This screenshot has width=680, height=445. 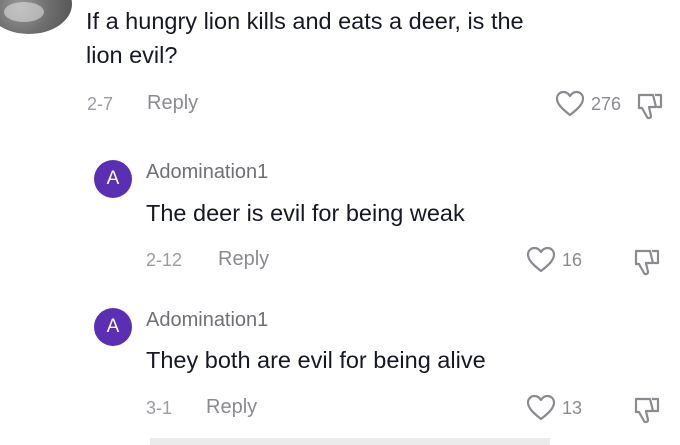 I want to click on reply-like-button: 13, so click(x=554, y=408).